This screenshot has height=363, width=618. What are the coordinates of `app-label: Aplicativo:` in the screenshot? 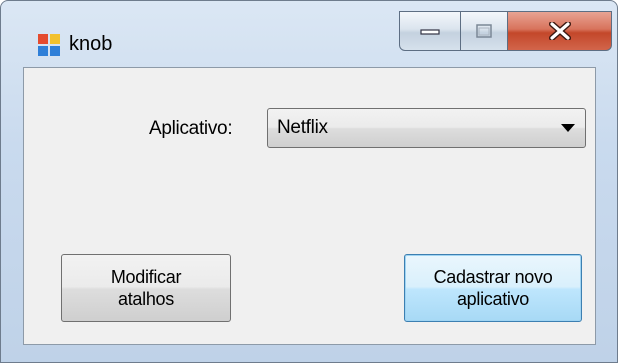 It's located at (191, 128).